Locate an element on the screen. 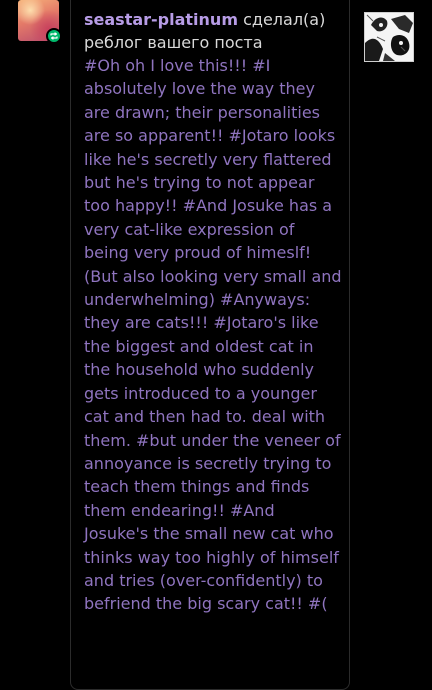 This screenshot has width=432, height=690. reblog-arrows-icon is located at coordinates (54, 36).